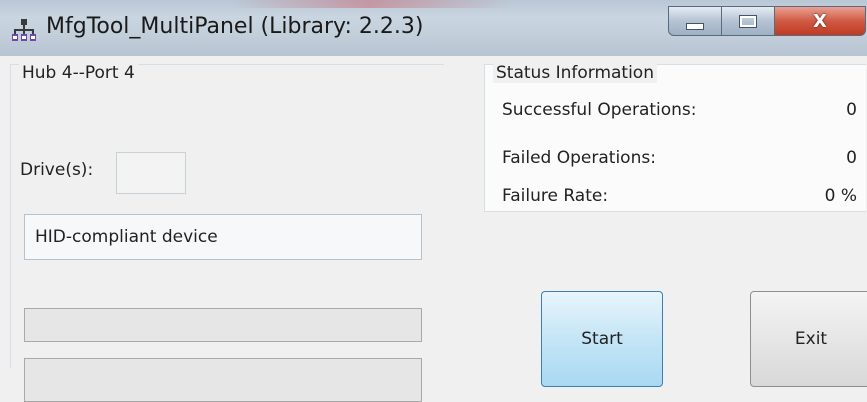 The height and width of the screenshot is (402, 867). I want to click on successful-operations-value: 0, so click(851, 110).